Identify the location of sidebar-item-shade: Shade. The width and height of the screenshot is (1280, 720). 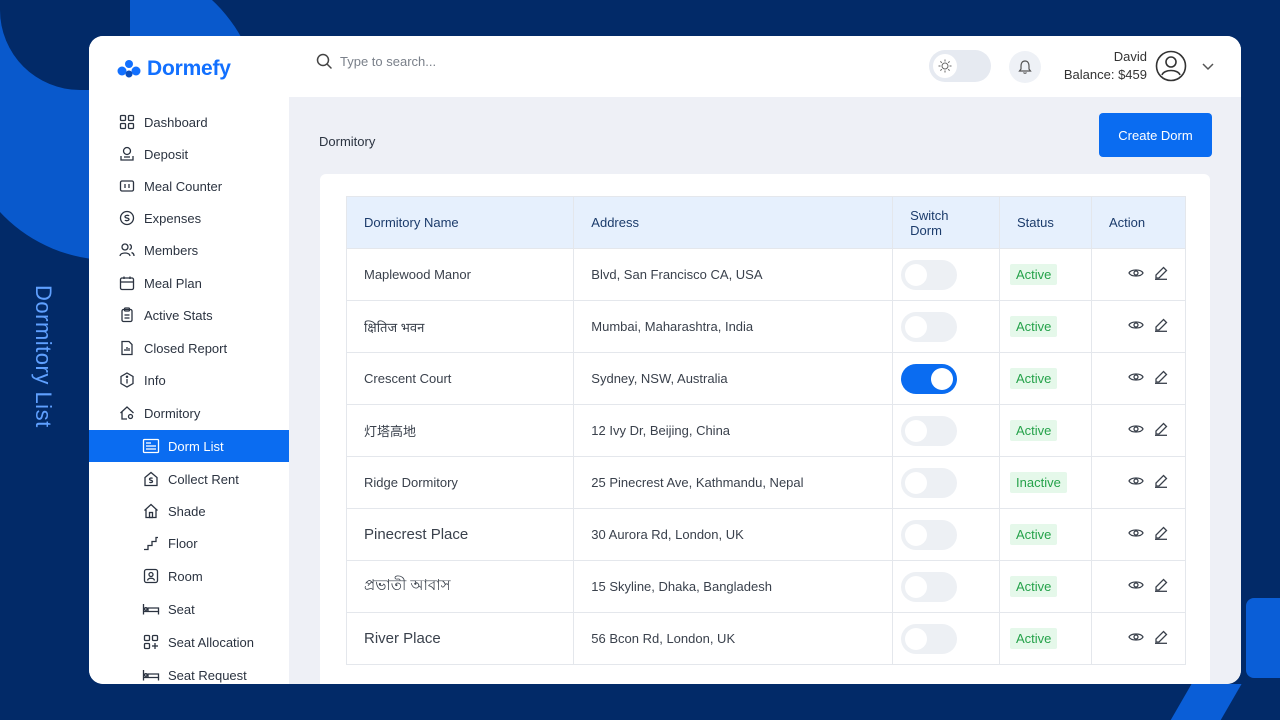
(189, 511).